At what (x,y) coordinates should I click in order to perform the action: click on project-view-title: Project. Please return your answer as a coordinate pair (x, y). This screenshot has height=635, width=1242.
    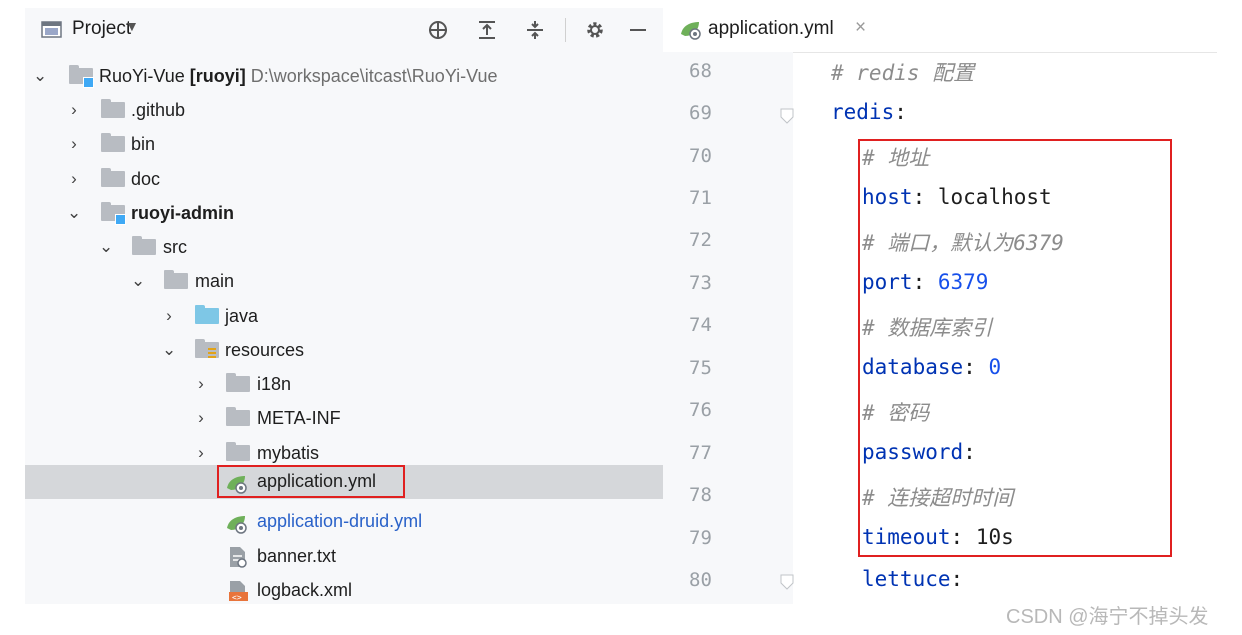
    Looking at the image, I should click on (101, 29).